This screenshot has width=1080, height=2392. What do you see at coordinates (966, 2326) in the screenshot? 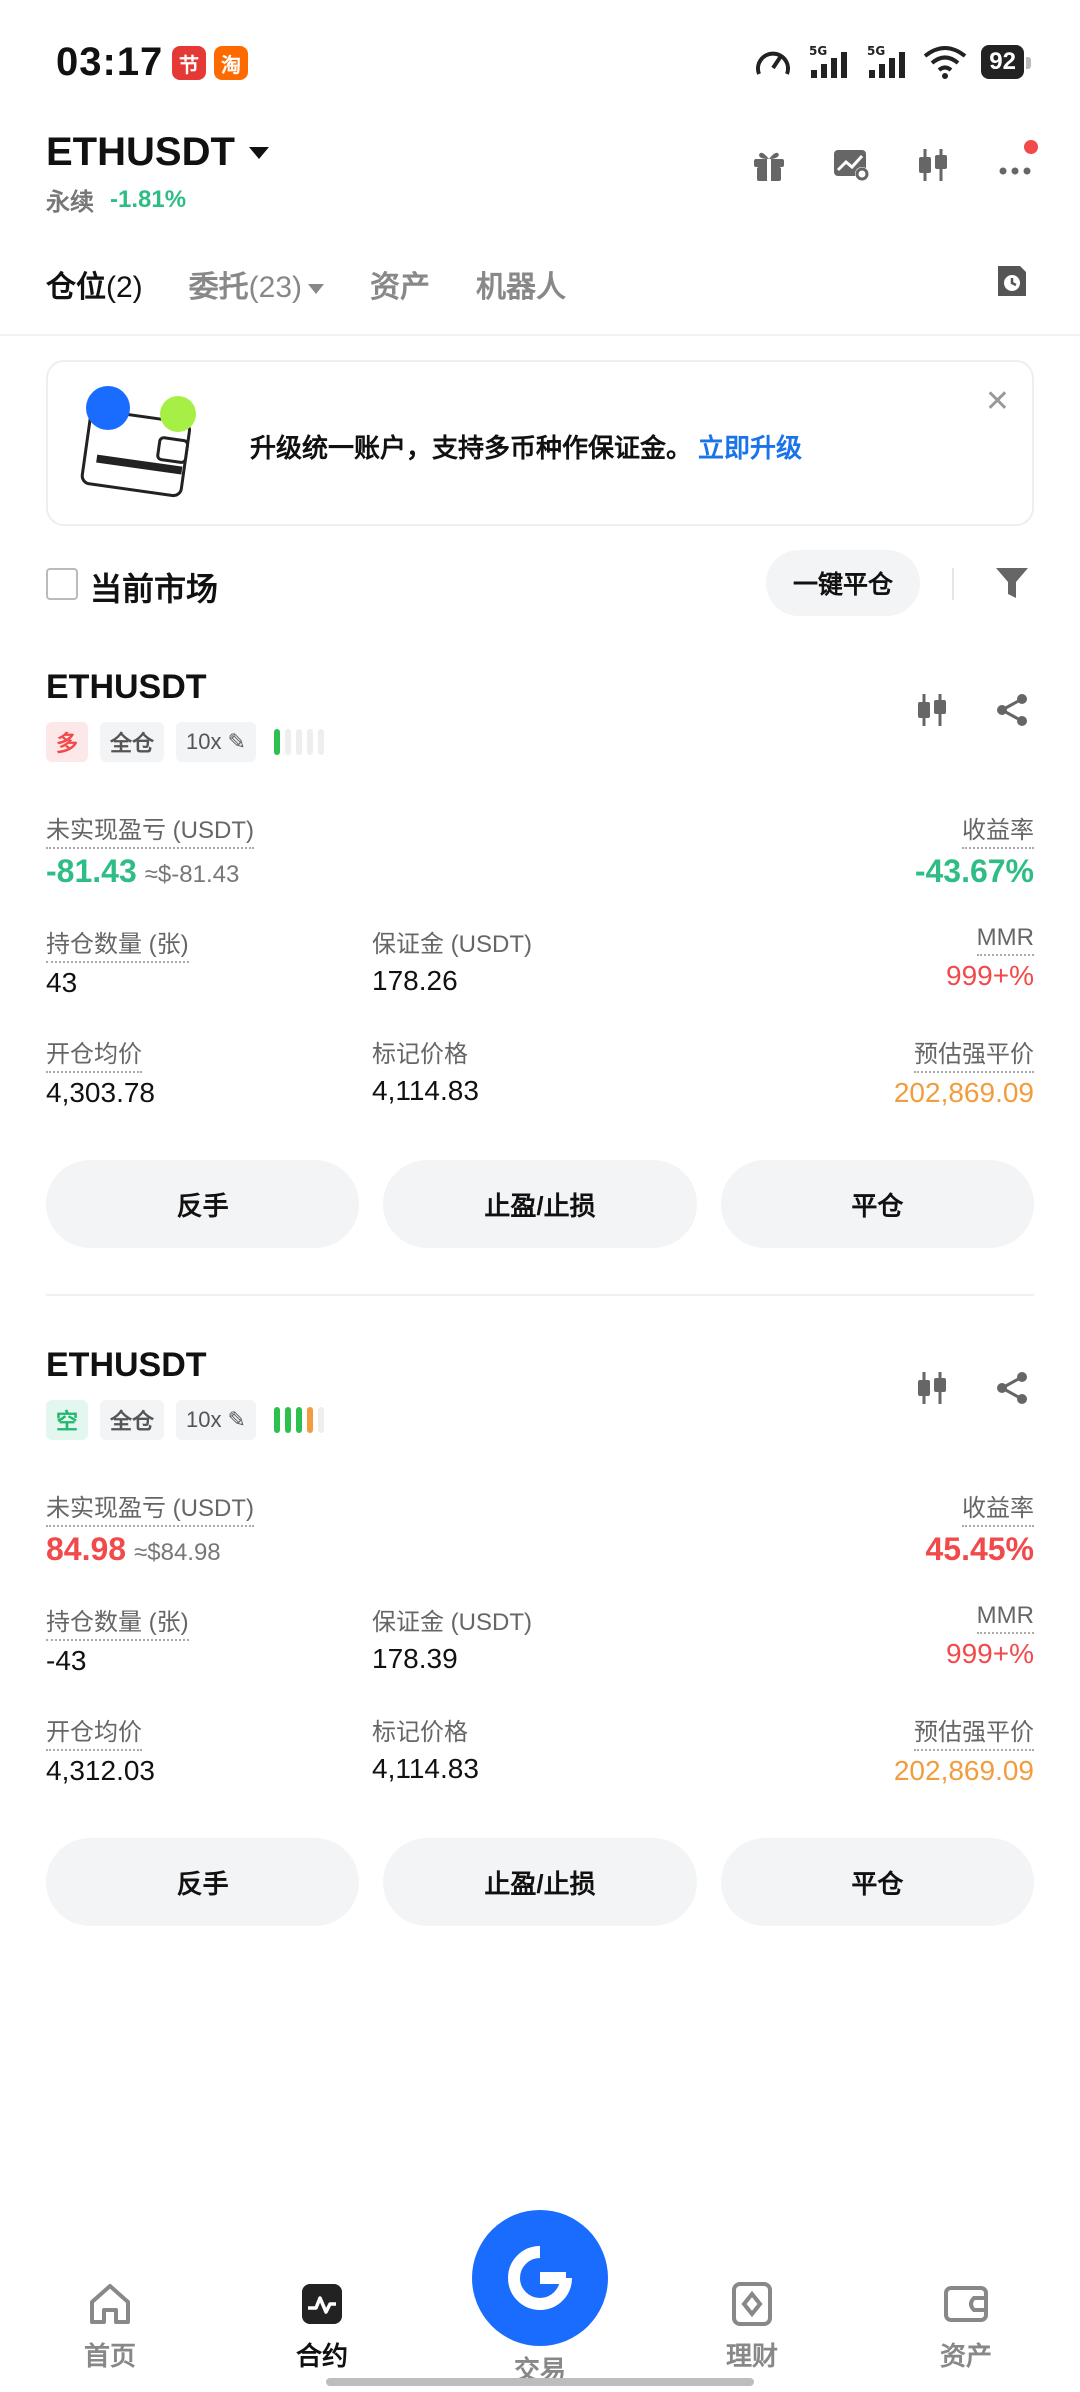
I see `nav-assets: 资产` at bounding box center [966, 2326].